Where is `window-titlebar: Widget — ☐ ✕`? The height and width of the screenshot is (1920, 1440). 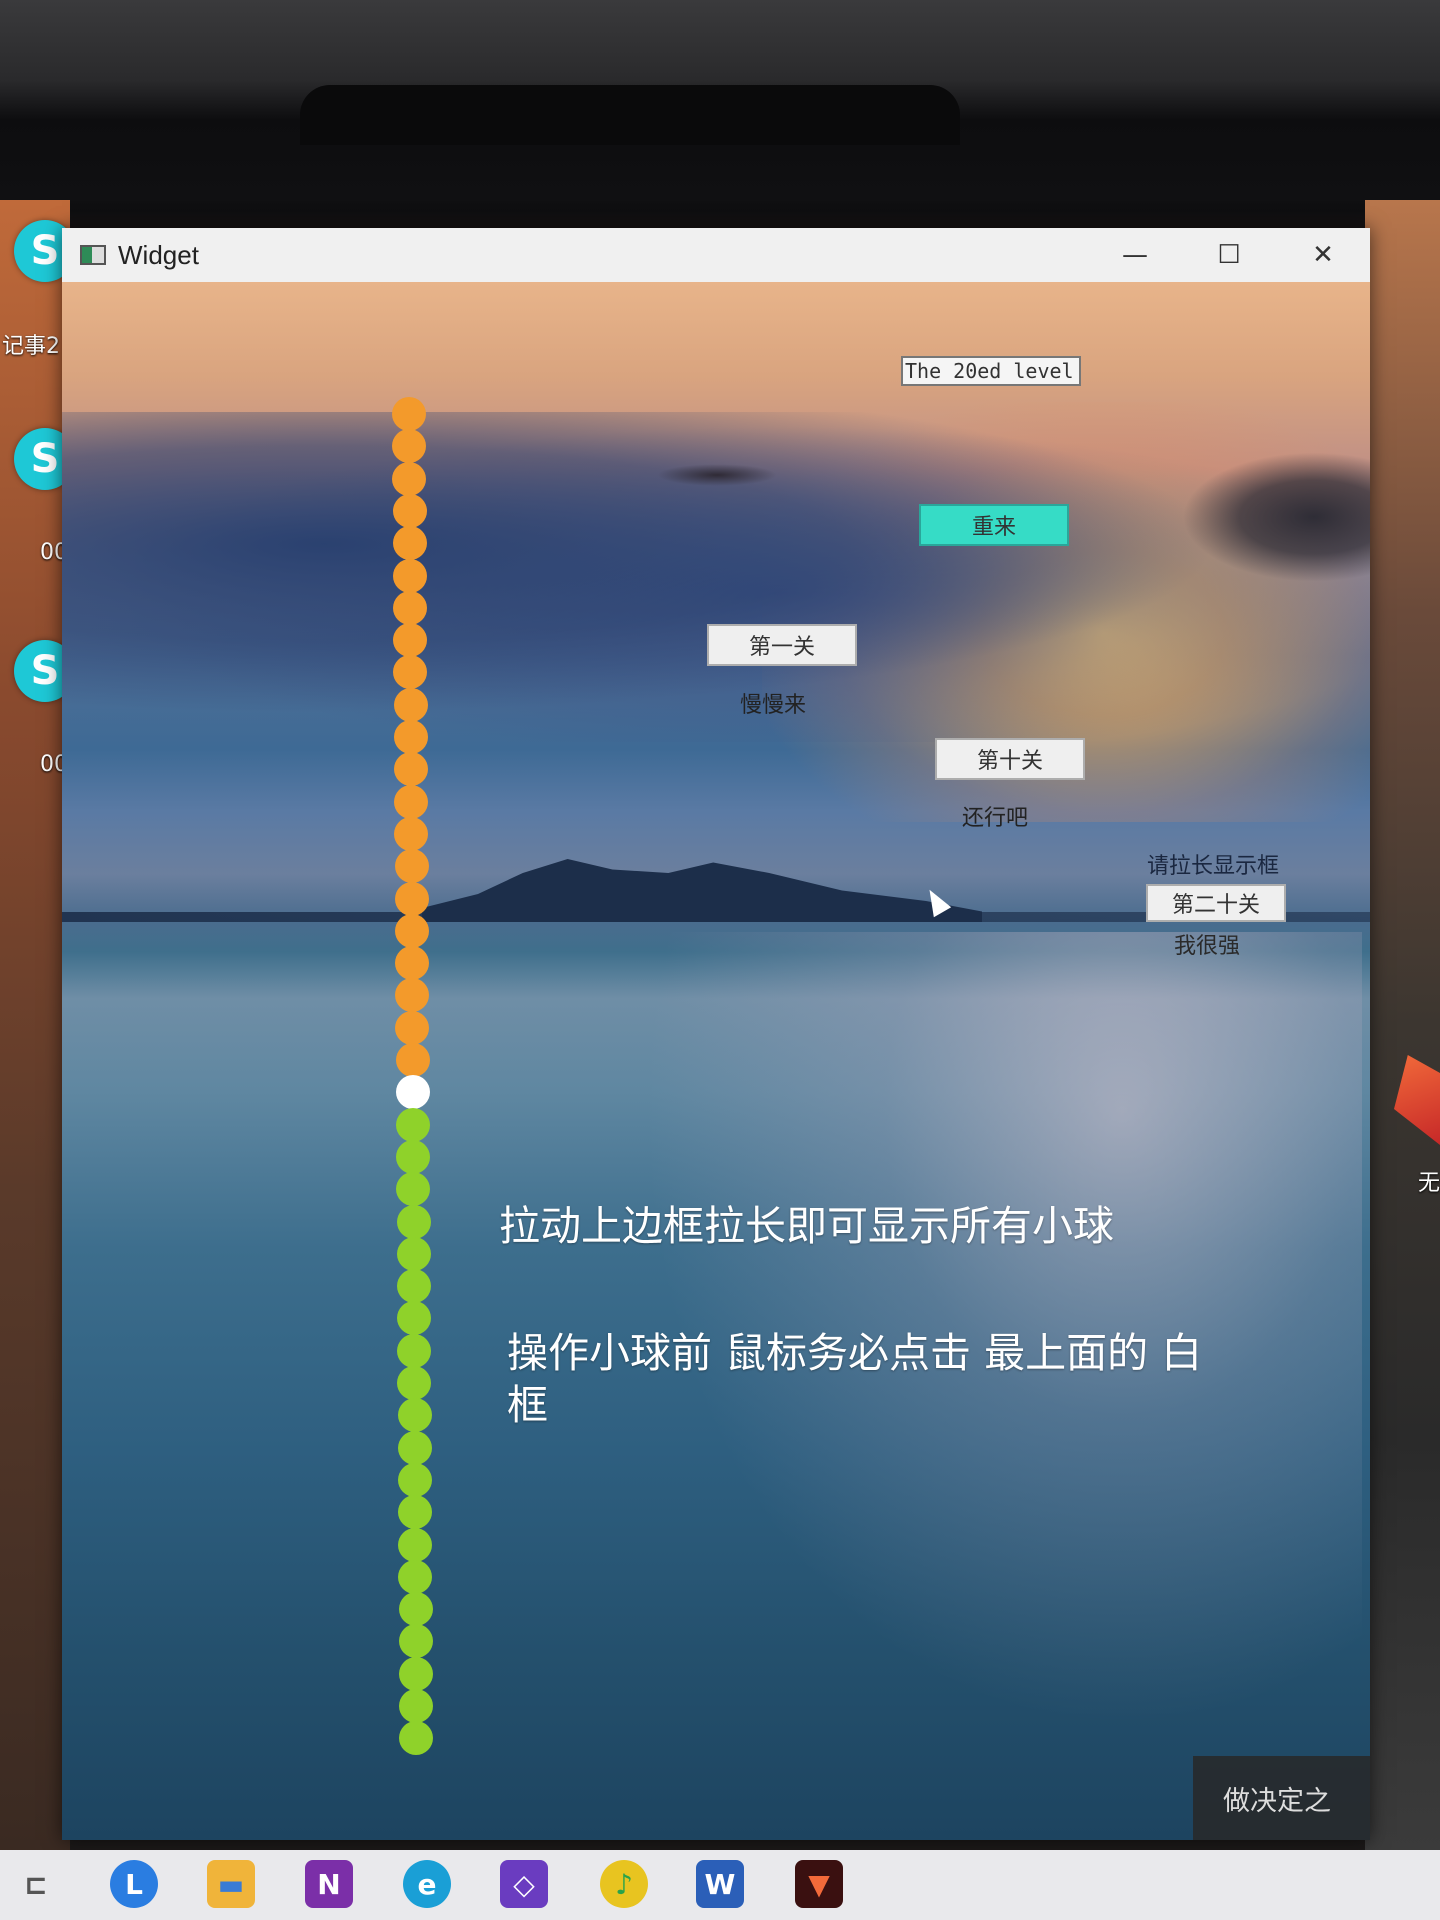
window-titlebar: Widget — ☐ ✕ is located at coordinates (716, 255).